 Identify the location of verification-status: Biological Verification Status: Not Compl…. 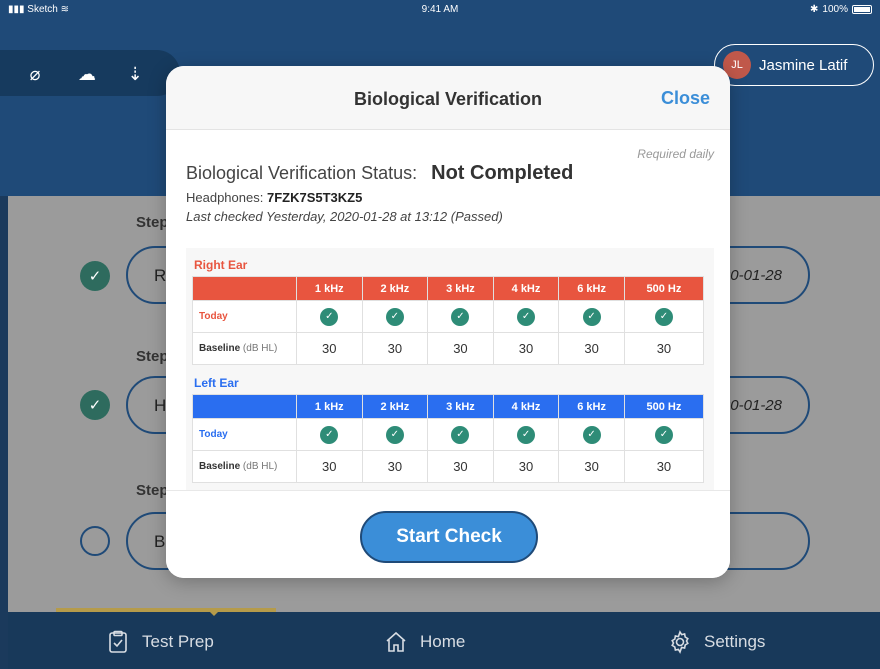
(379, 173).